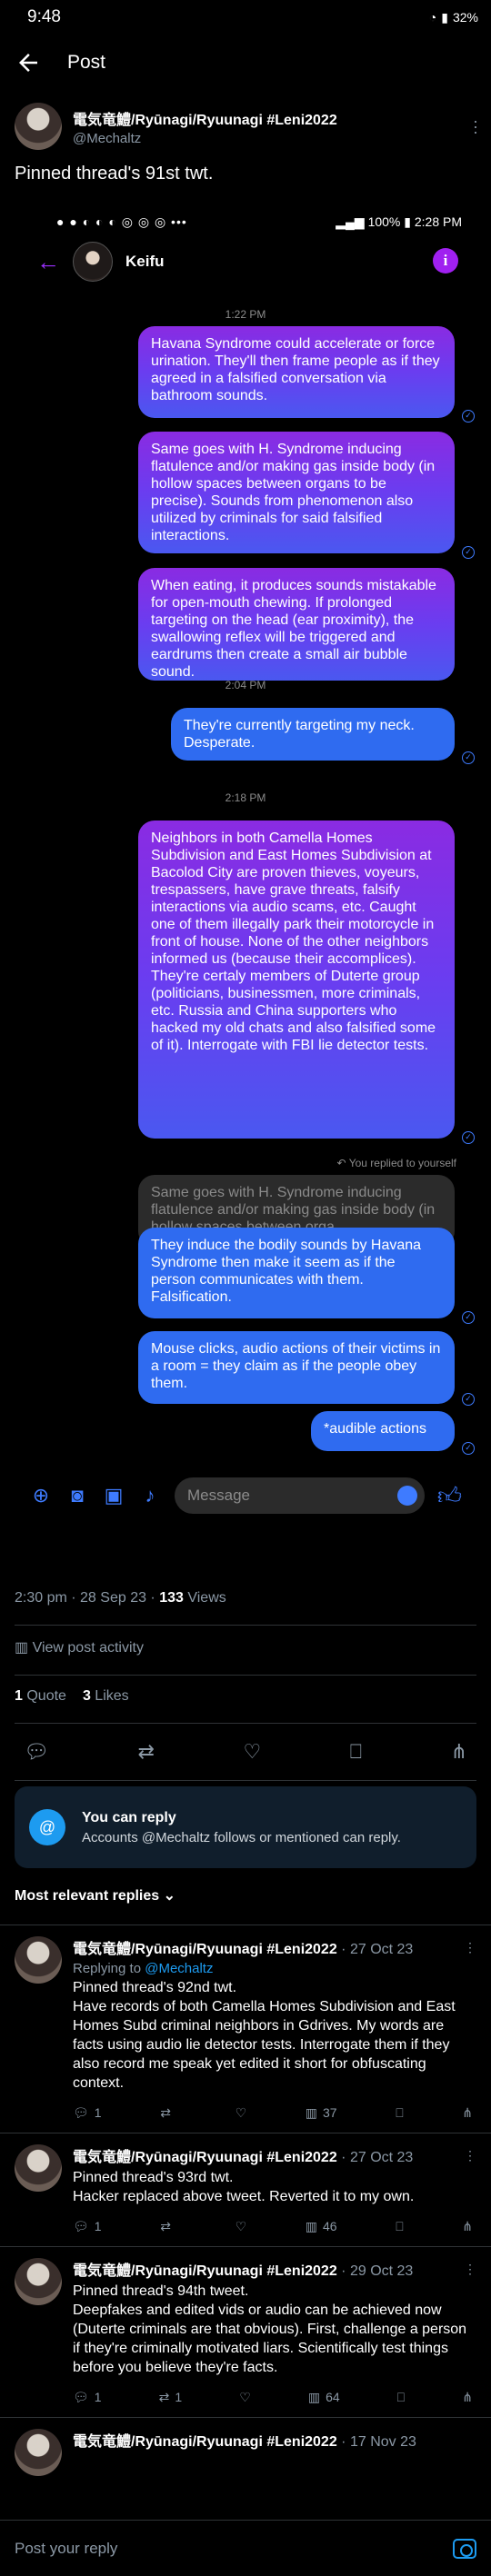 This screenshot has width=491, height=2576. I want to click on post-meta: 2:30 pm · 28 Sep 23 · 133 Views, so click(120, 1598).